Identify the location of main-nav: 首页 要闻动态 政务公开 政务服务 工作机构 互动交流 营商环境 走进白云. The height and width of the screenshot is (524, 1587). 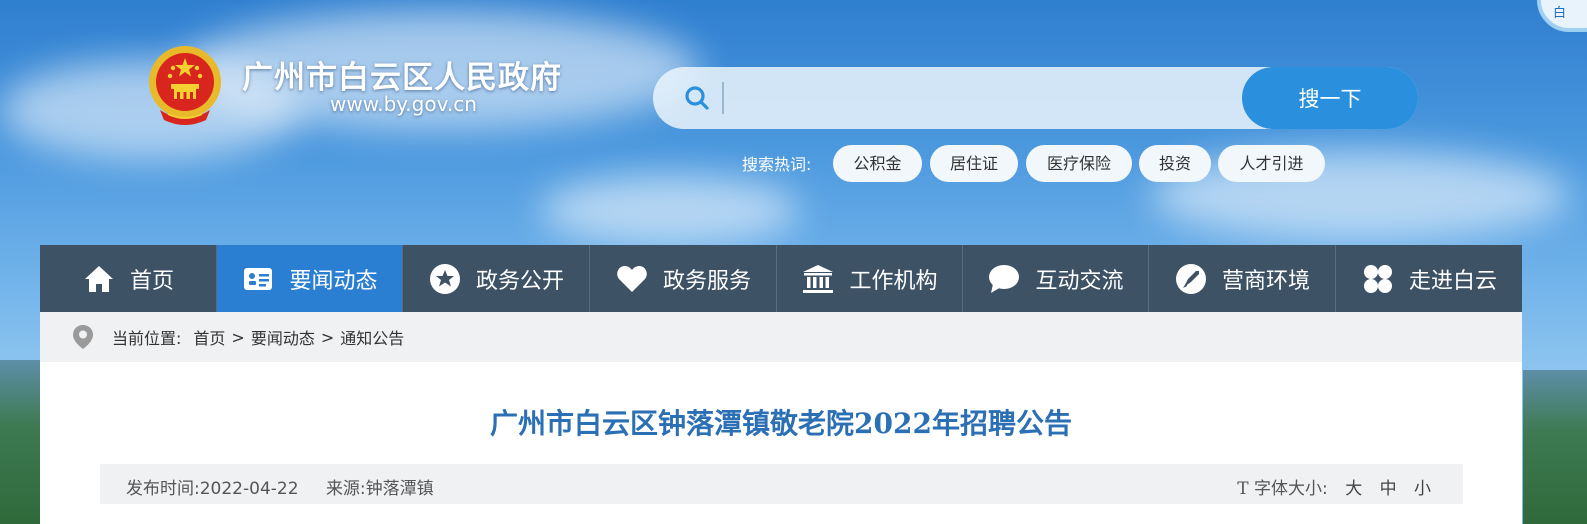
(781, 278).